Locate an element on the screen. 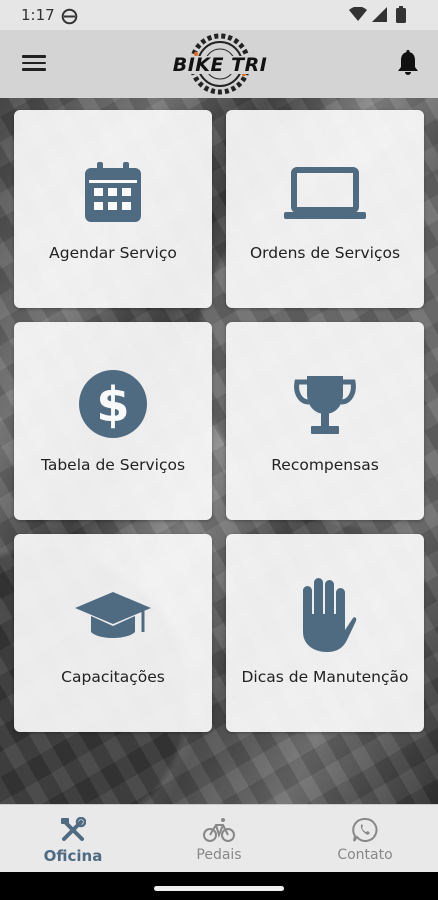 The image size is (438, 900). laptop-icon is located at coordinates (325, 193).